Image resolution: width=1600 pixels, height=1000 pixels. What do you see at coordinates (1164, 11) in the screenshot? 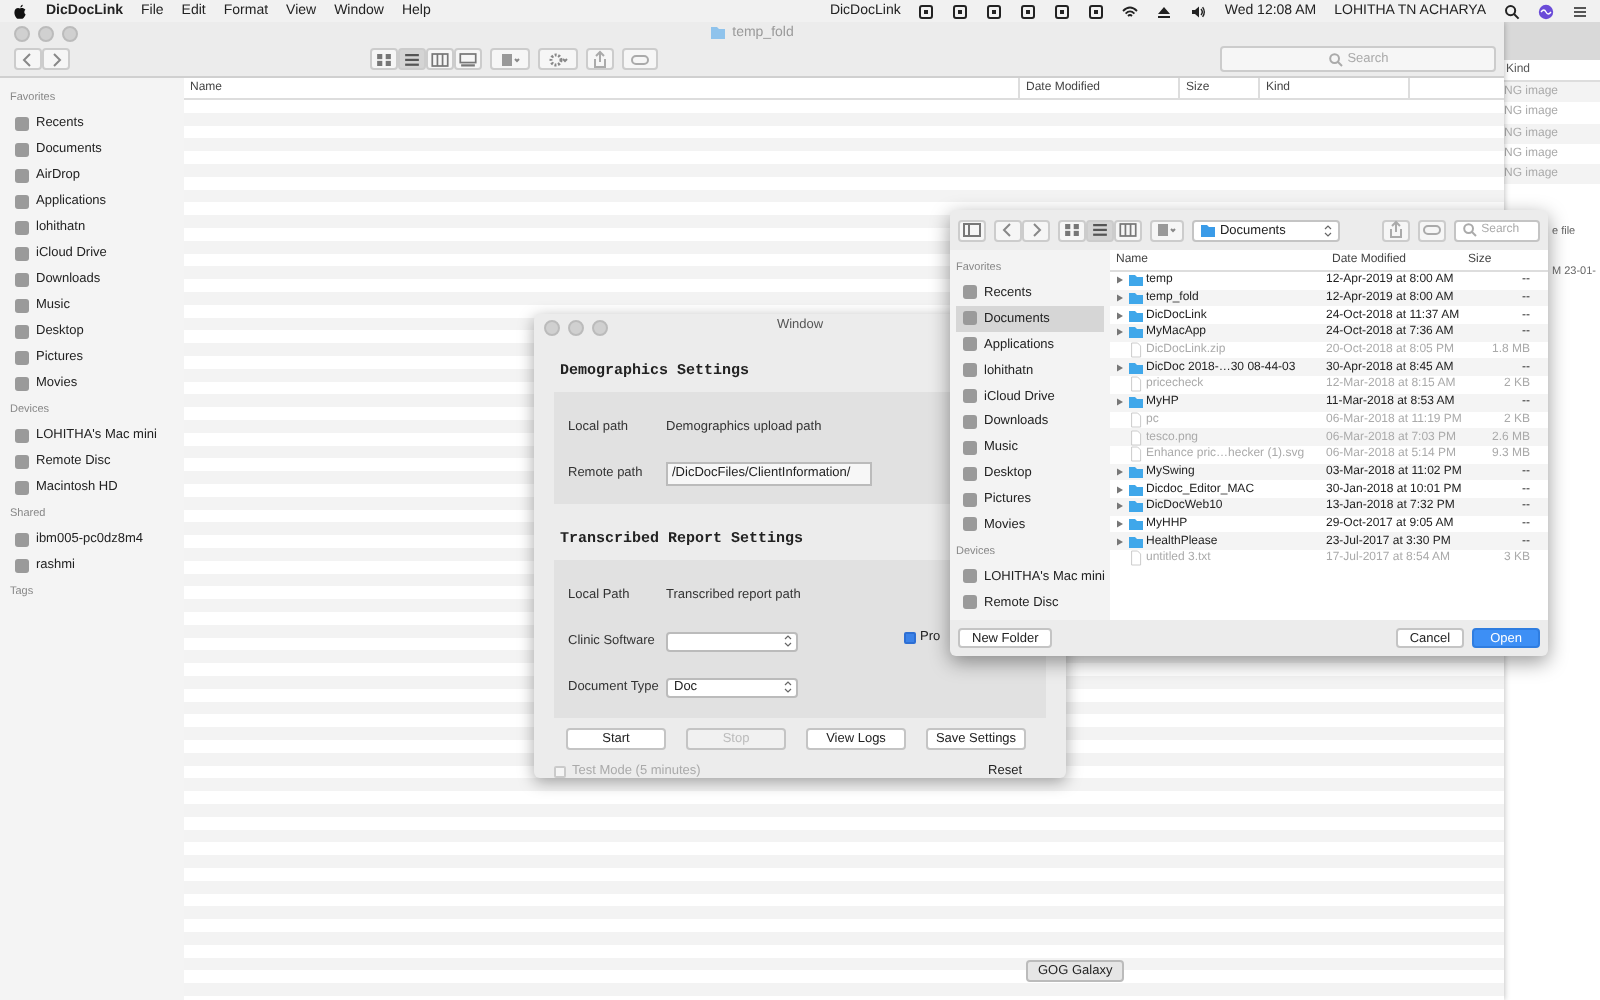
I see `eject-icon` at bounding box center [1164, 11].